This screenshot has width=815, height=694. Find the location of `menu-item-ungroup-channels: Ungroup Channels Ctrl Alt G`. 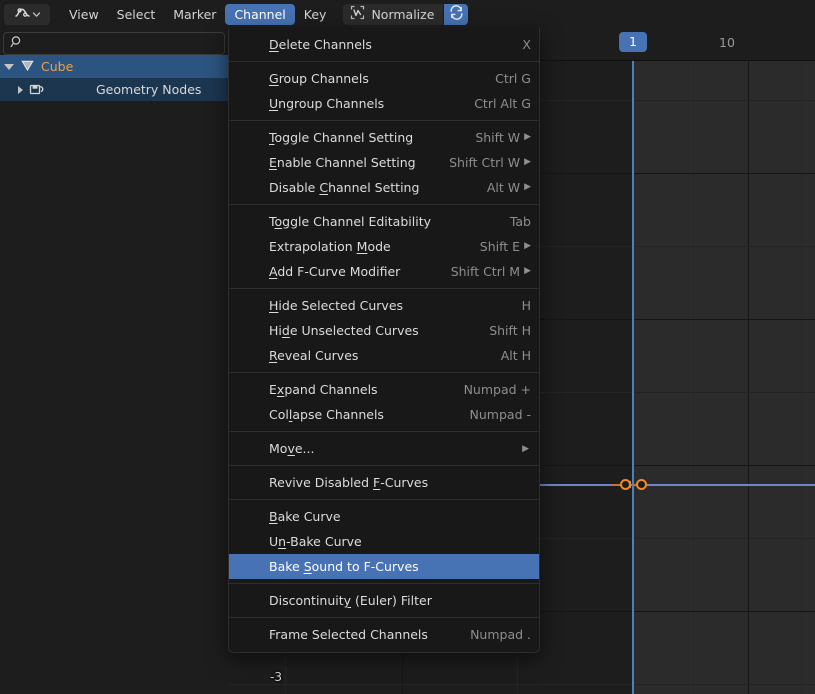

menu-item-ungroup-channels: Ungroup Channels Ctrl Alt G is located at coordinates (384, 103).